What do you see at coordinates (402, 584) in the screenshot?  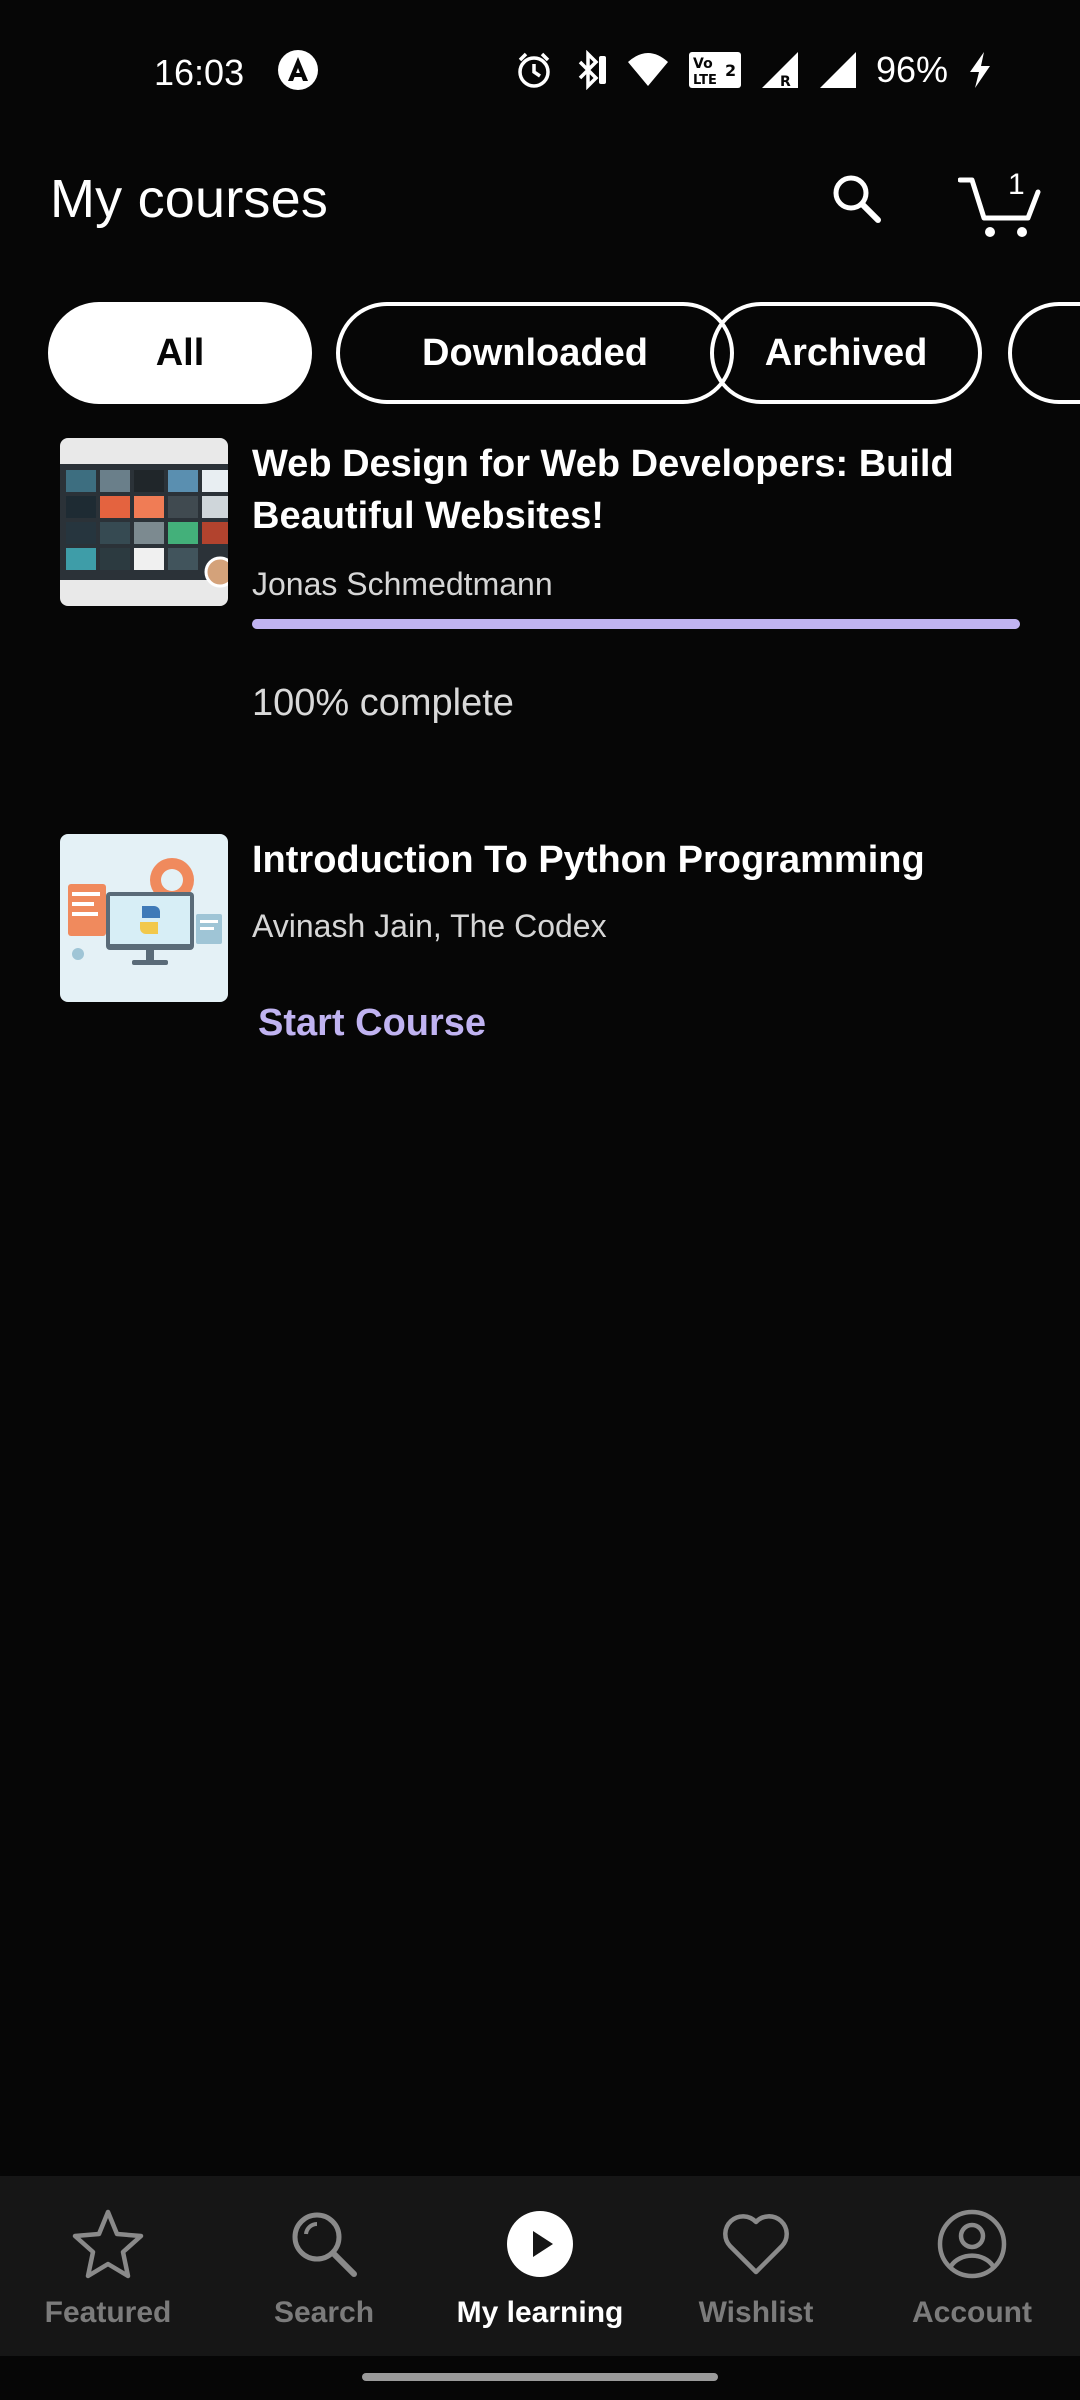 I see `course-author: Jonas Schmedtmann` at bounding box center [402, 584].